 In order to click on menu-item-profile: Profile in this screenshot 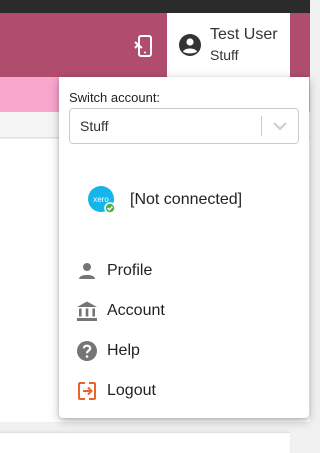, I will do `click(184, 271)`.